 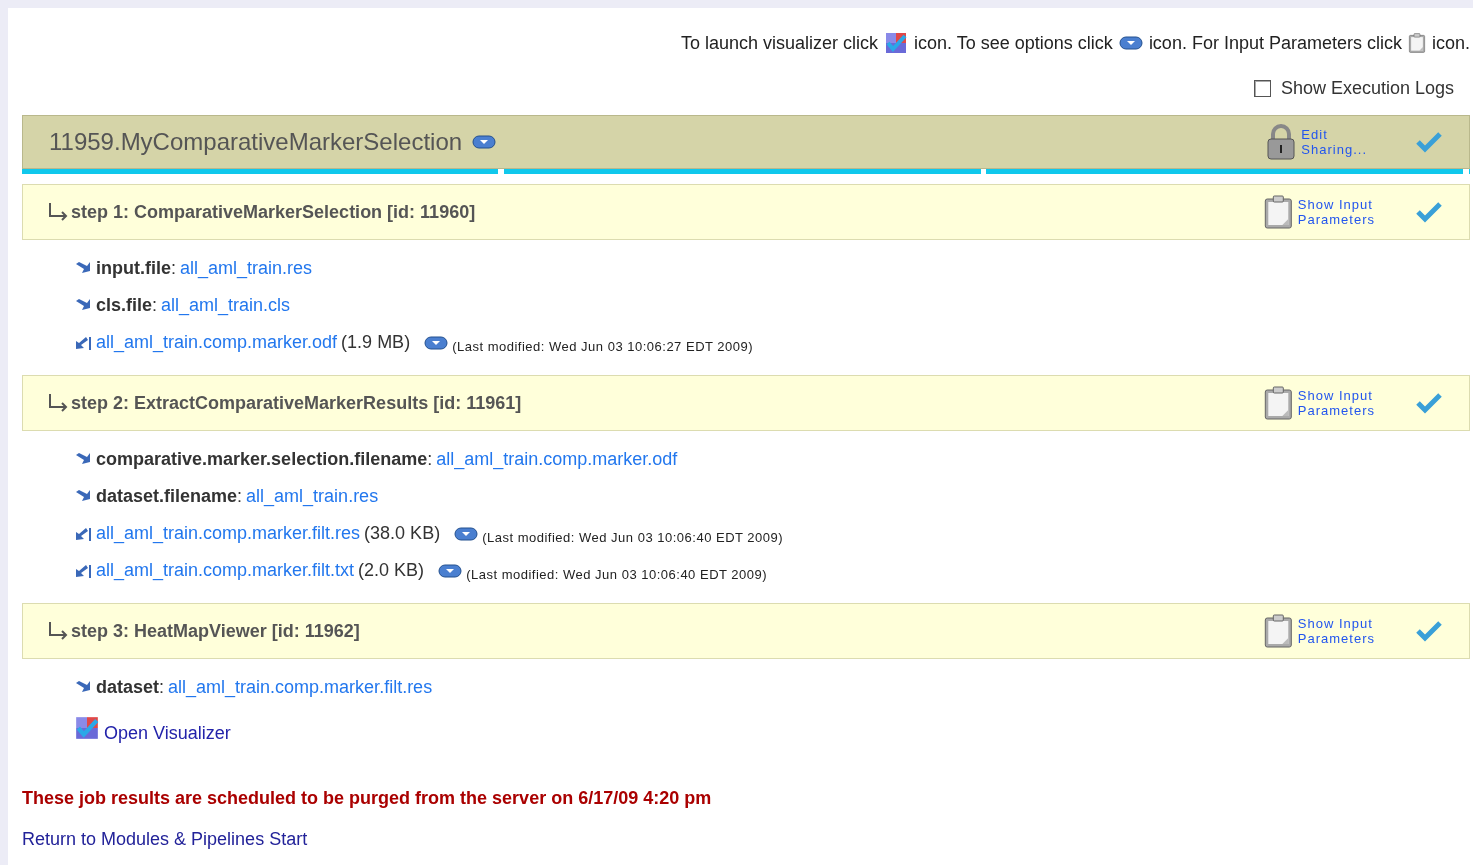 What do you see at coordinates (167, 733) in the screenshot?
I see `open-visualizer-link: Open Visualizer` at bounding box center [167, 733].